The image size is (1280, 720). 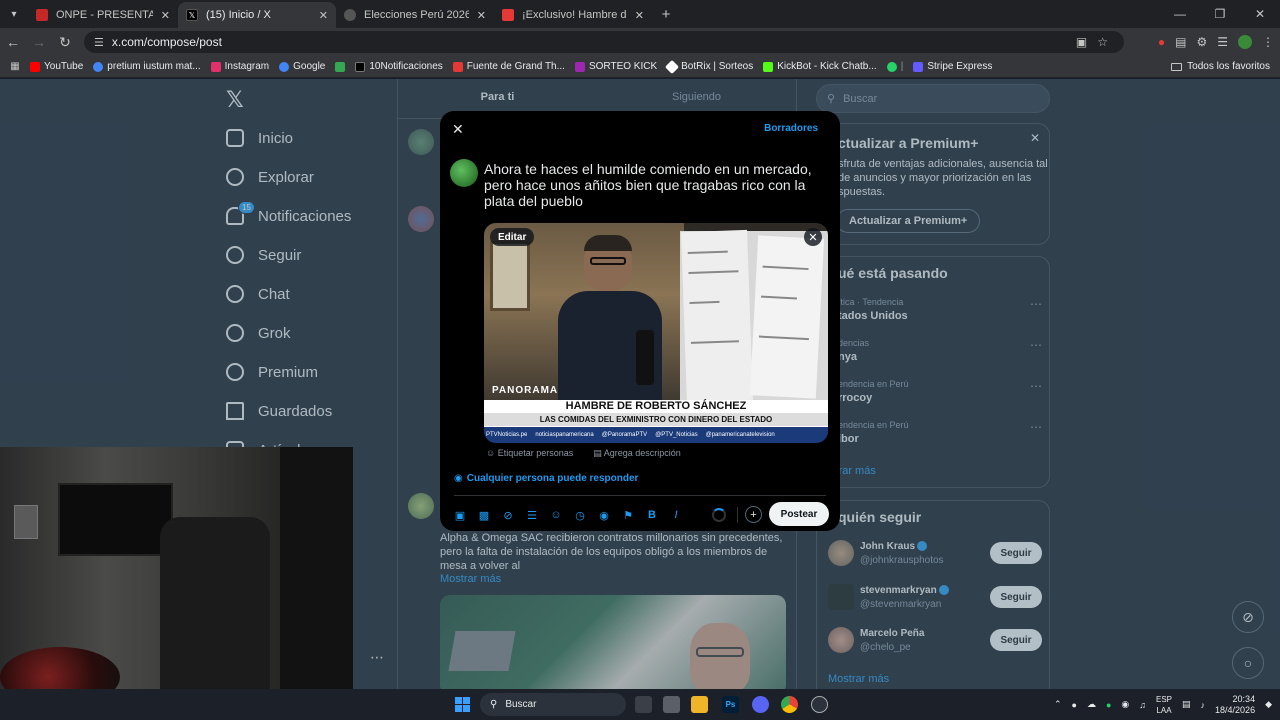 What do you see at coordinates (462, 704) in the screenshot?
I see `start-button` at bounding box center [462, 704].